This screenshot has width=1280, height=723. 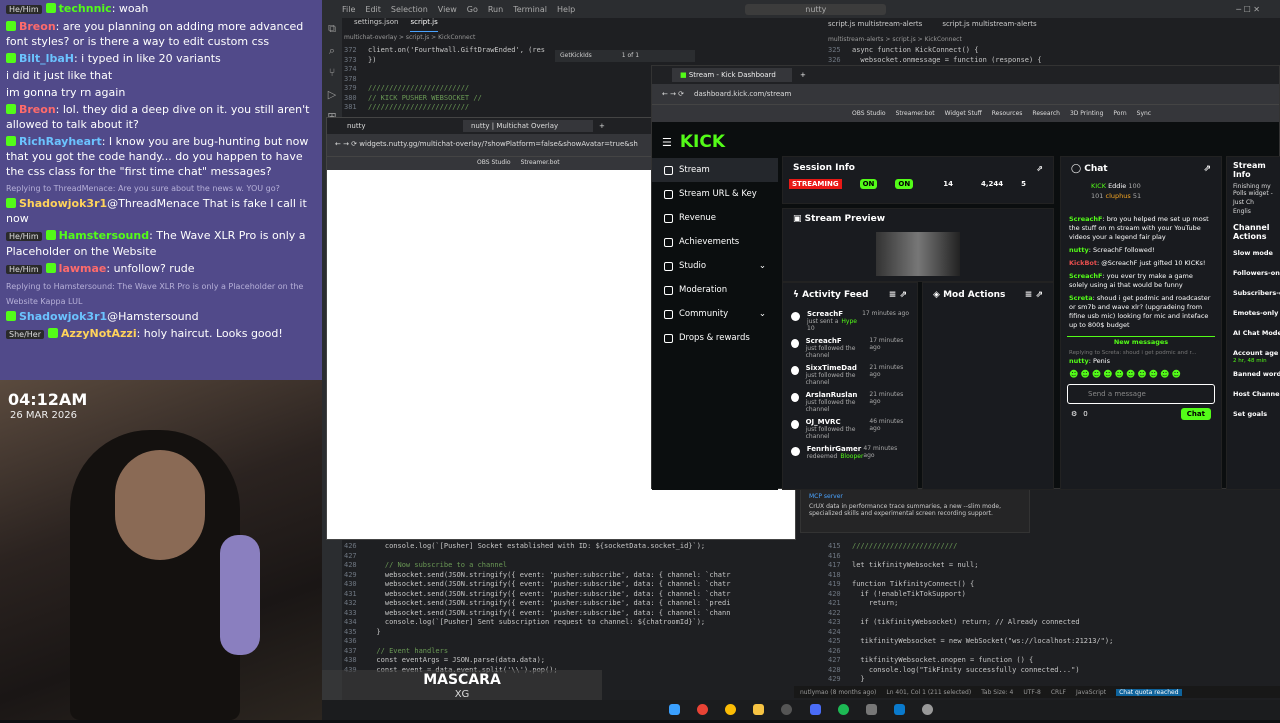 What do you see at coordinates (875, 603) in the screenshot?
I see `code-text: return;` at bounding box center [875, 603].